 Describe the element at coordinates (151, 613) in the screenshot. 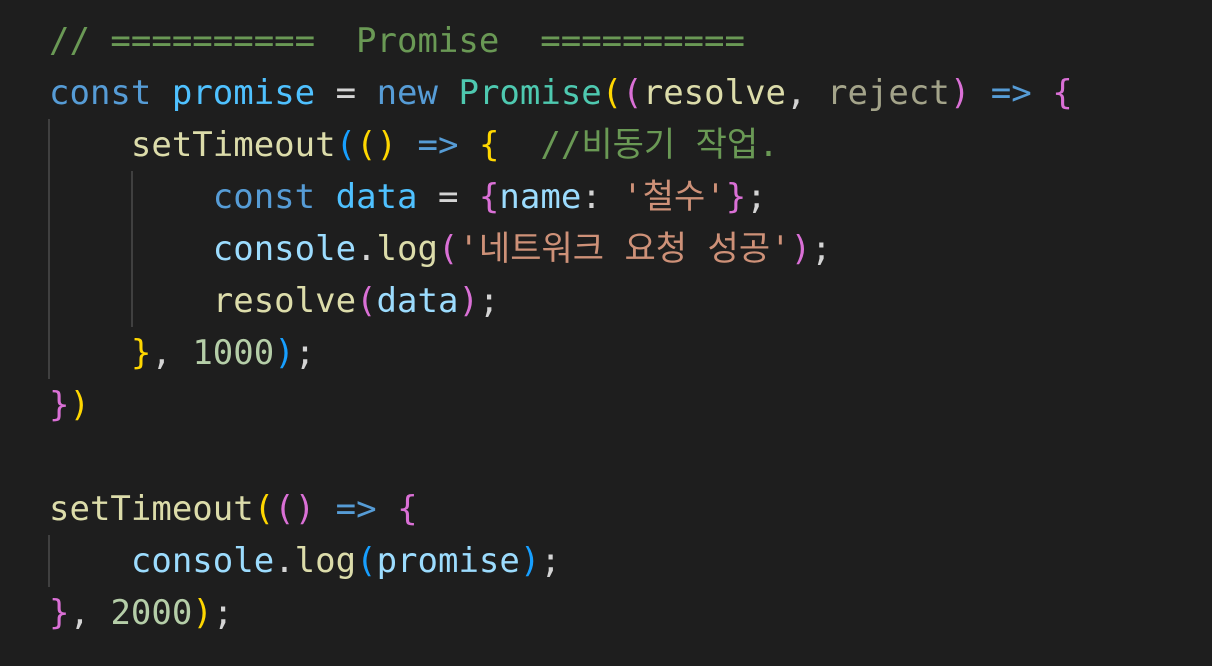

I see `code-token: 2000` at that location.